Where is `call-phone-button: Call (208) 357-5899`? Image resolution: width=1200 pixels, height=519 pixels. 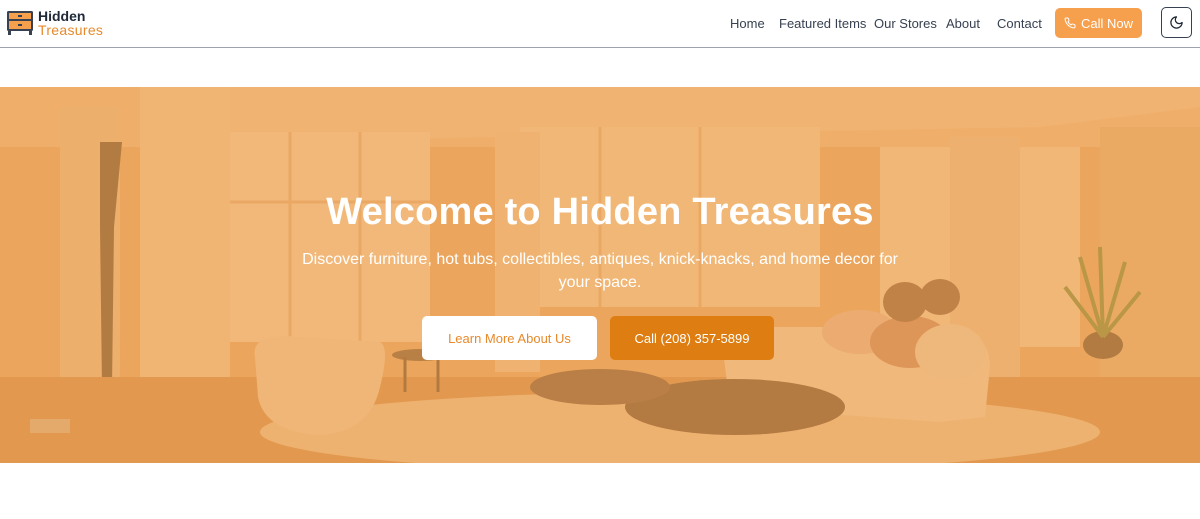
call-phone-button: Call (208) 357-5899 is located at coordinates (692, 338).